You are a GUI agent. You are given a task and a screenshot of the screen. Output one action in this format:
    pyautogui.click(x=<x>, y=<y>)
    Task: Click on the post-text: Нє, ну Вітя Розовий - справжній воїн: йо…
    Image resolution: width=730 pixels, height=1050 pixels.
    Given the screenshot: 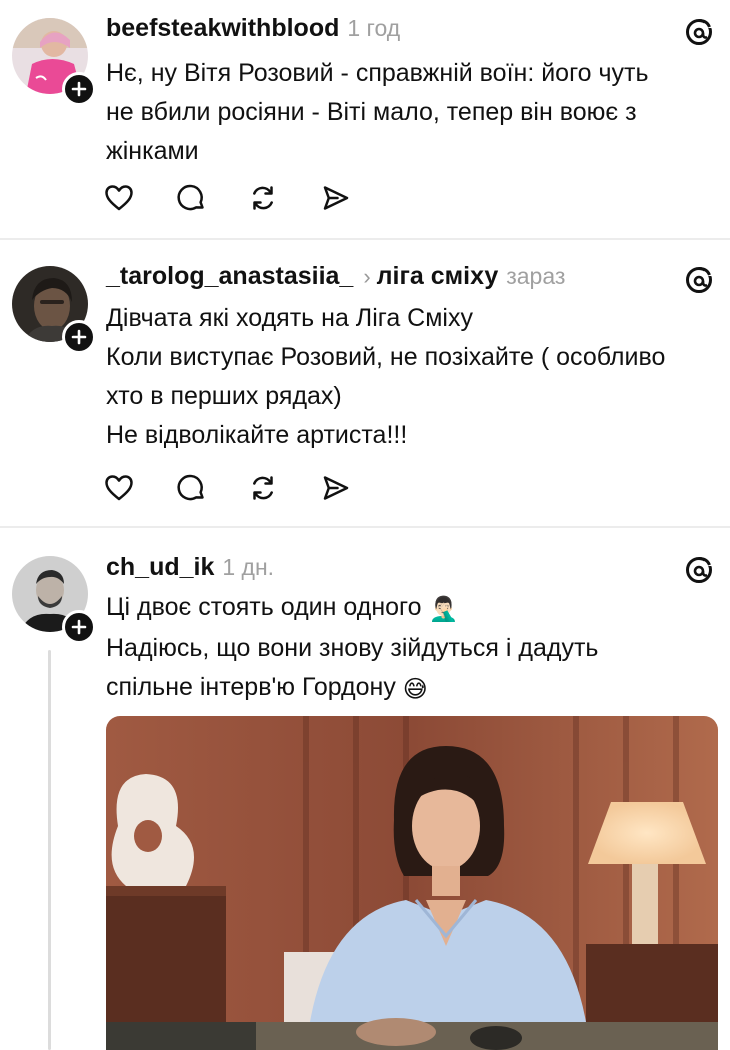 What is the action you would take?
    pyautogui.click(x=411, y=112)
    